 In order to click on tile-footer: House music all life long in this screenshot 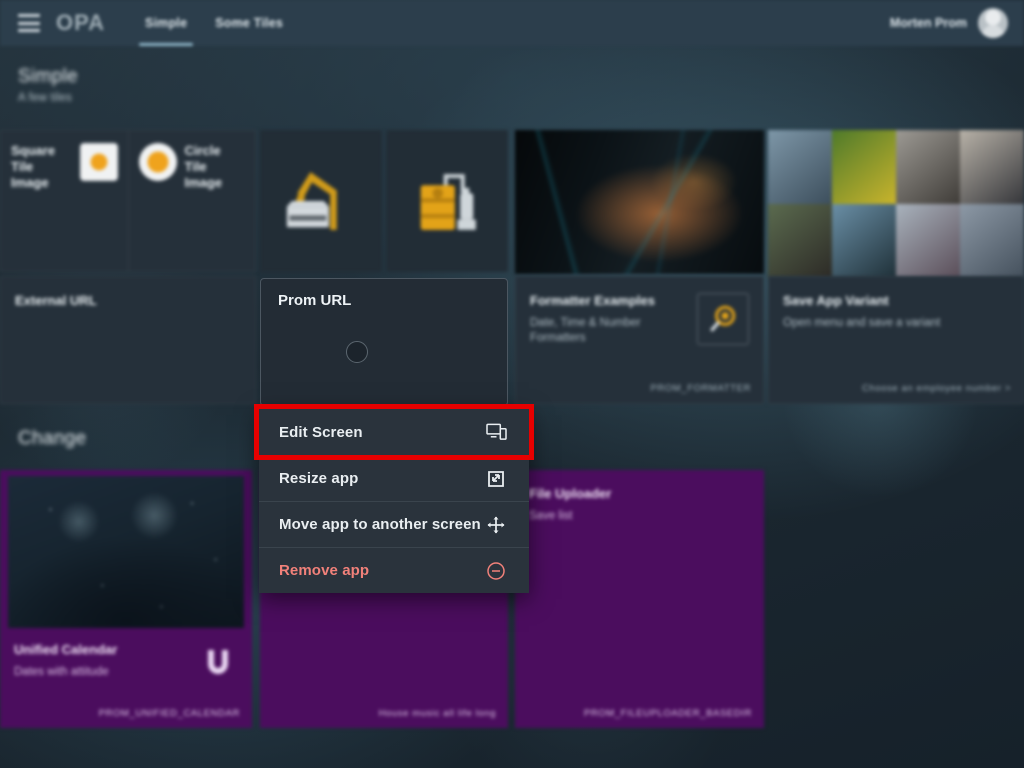, I will do `click(437, 713)`.